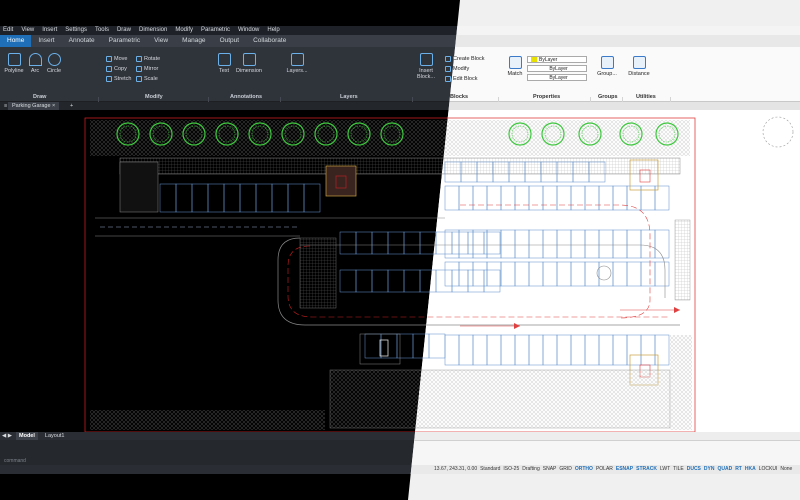 The width and height of the screenshot is (800, 500). I want to click on menu-item: Parametric, so click(215, 30).